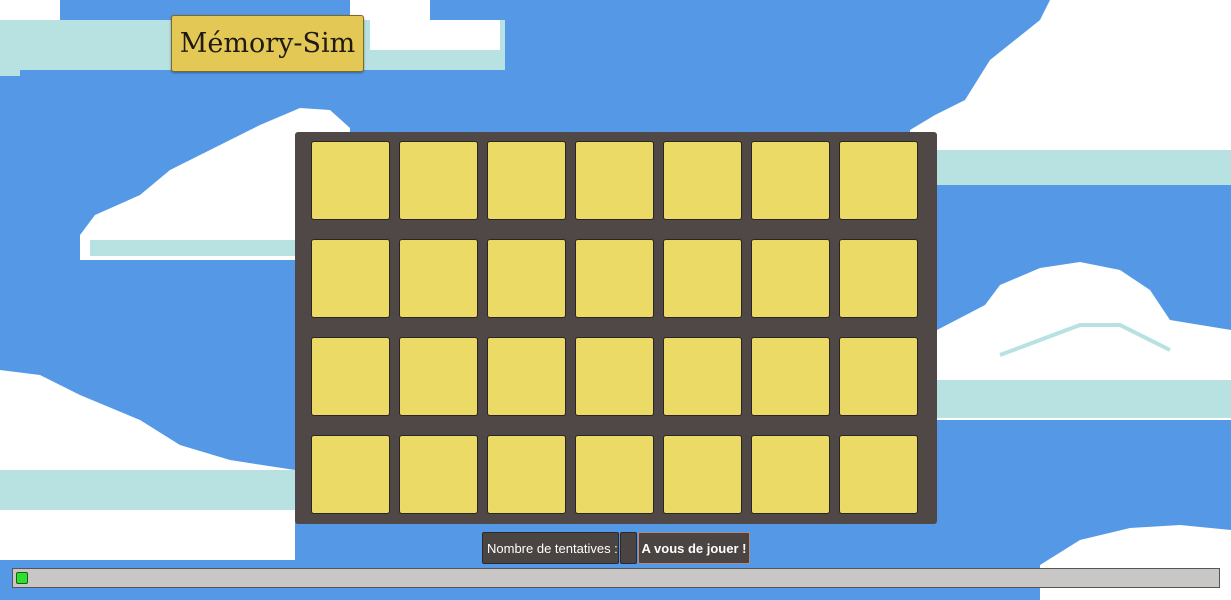  I want to click on play-button: A vous de jouer !, so click(694, 548).